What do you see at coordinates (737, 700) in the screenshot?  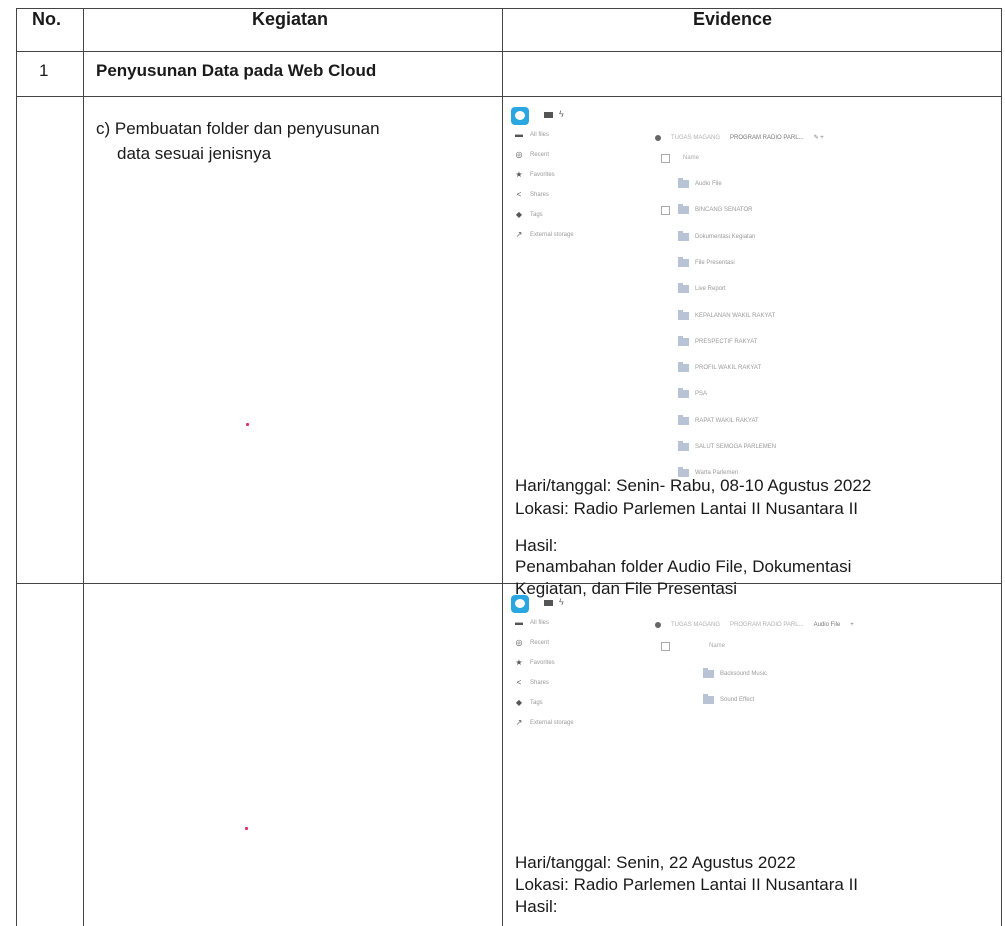 I see `folder-name: Sound Effect` at bounding box center [737, 700].